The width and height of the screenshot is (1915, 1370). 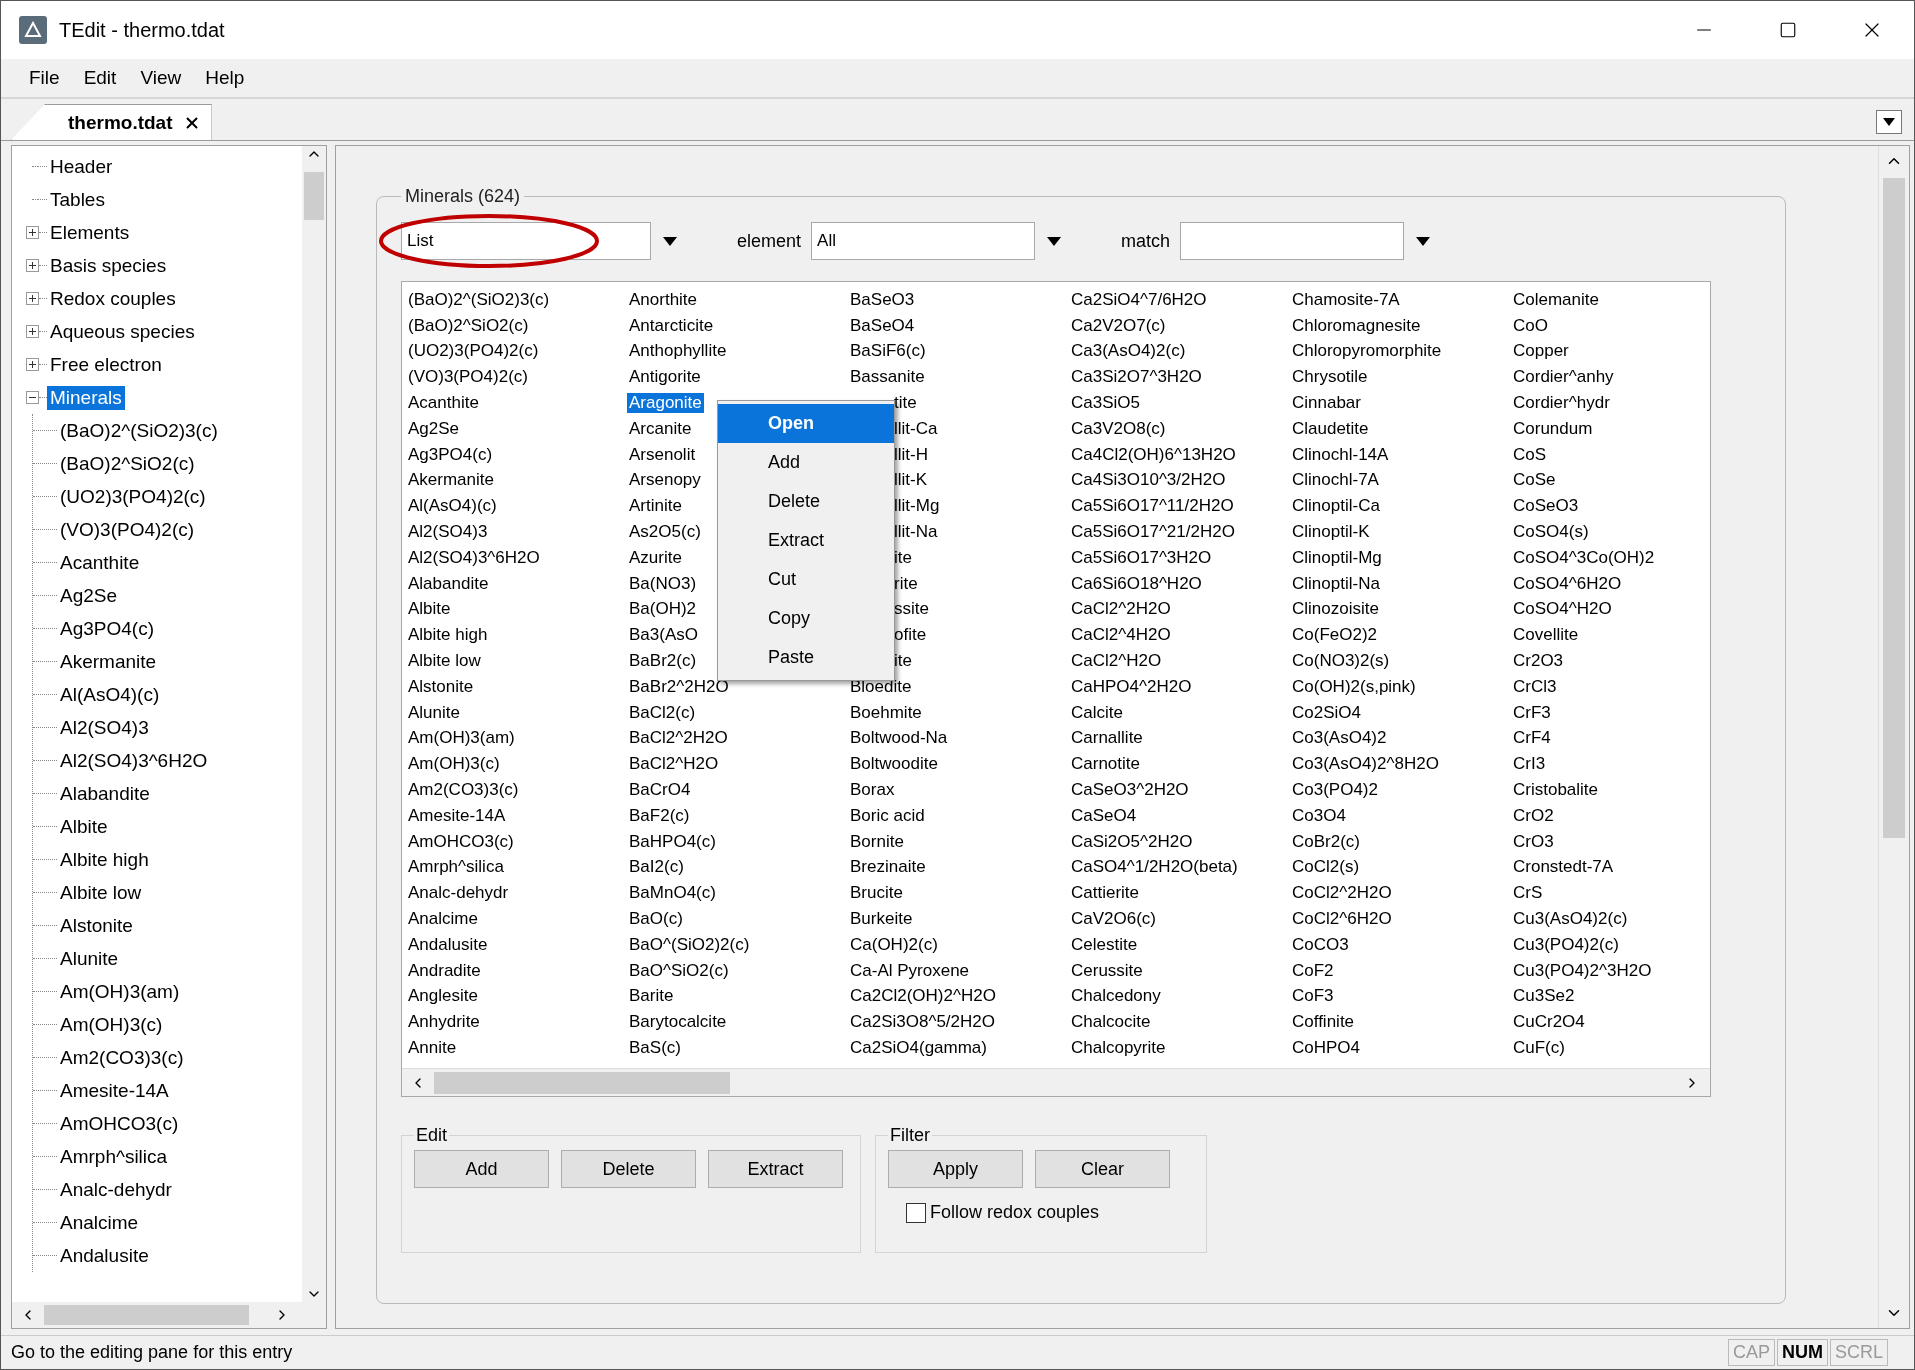 I want to click on list-item: Cerussite, so click(x=1107, y=970).